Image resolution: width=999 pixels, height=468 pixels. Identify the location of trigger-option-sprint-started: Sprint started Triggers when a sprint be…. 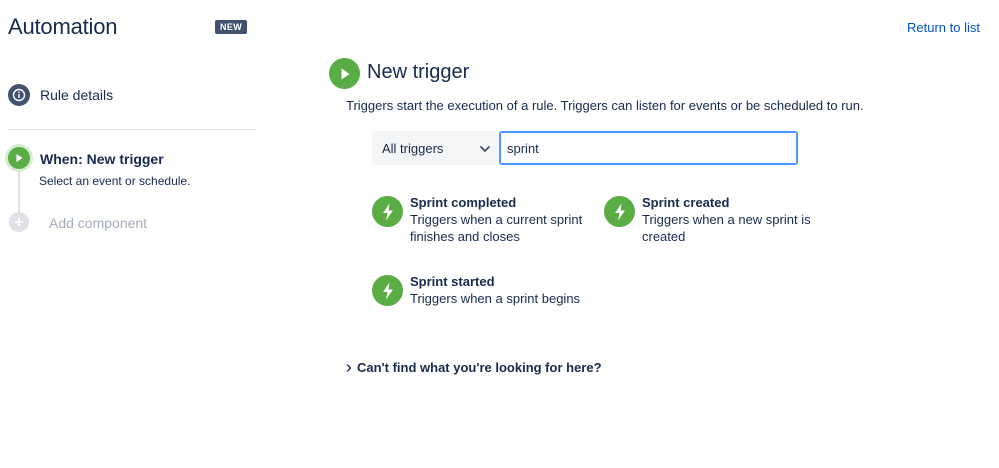
(476, 290).